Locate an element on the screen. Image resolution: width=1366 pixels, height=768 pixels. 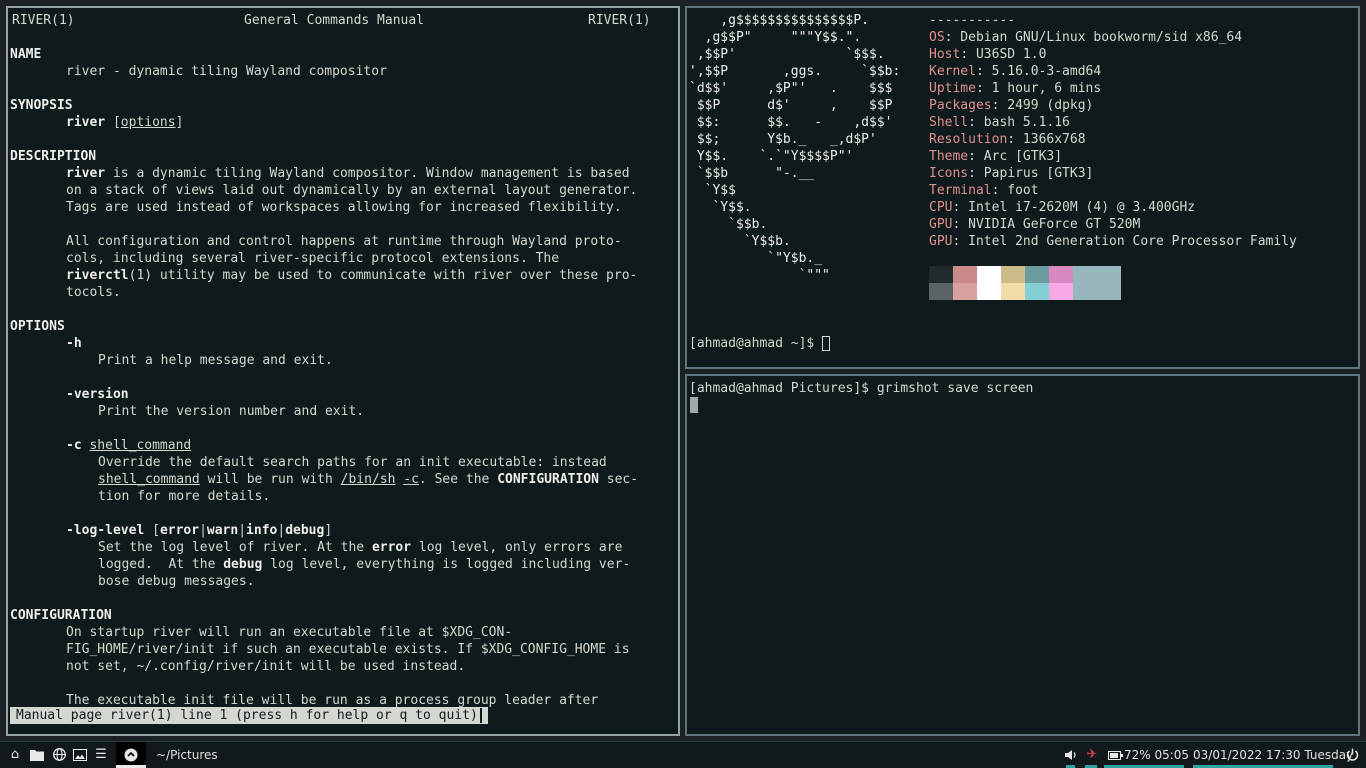
name-heading: NAME is located at coordinates (26, 54).